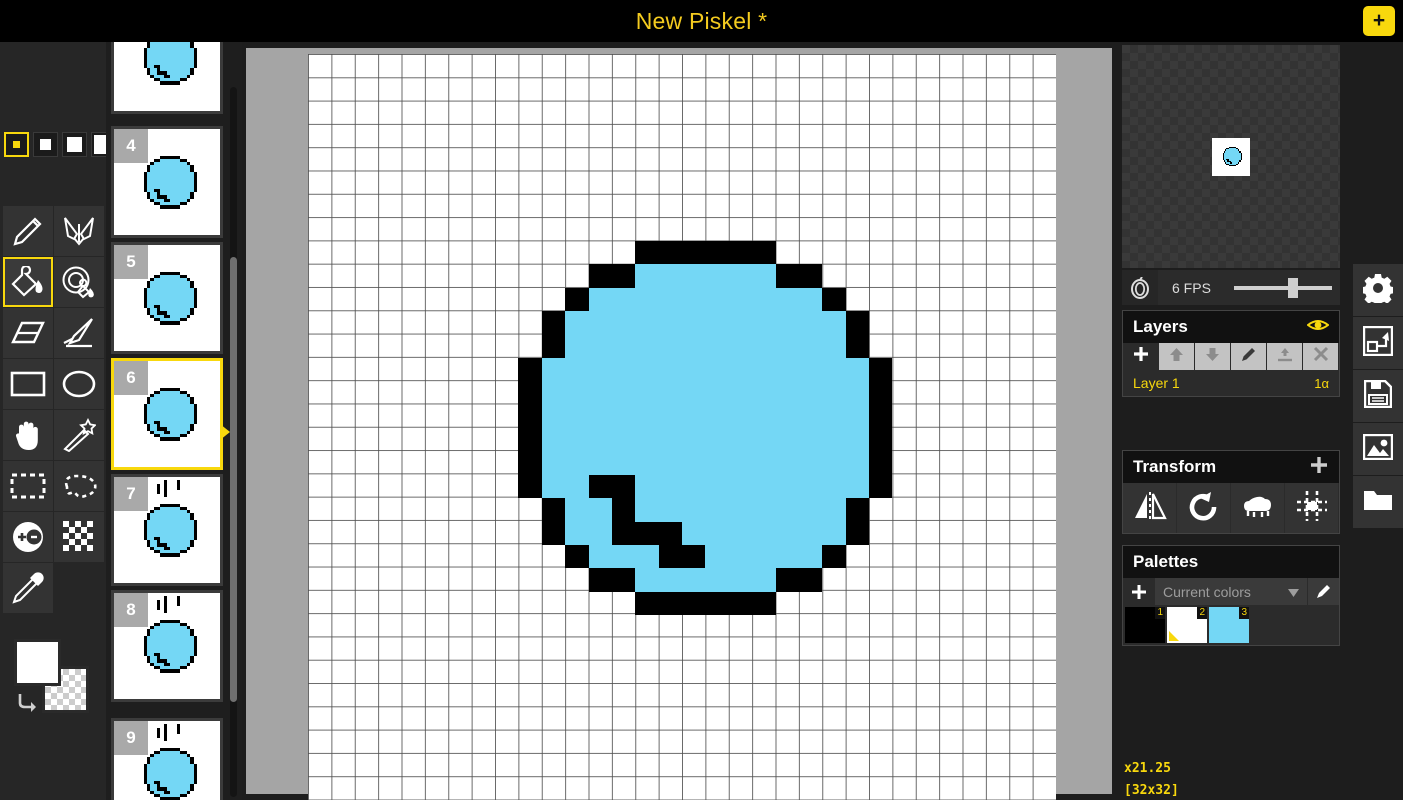 The width and height of the screenshot is (1403, 800). What do you see at coordinates (1318, 327) in the screenshot?
I see `eye-icon` at bounding box center [1318, 327].